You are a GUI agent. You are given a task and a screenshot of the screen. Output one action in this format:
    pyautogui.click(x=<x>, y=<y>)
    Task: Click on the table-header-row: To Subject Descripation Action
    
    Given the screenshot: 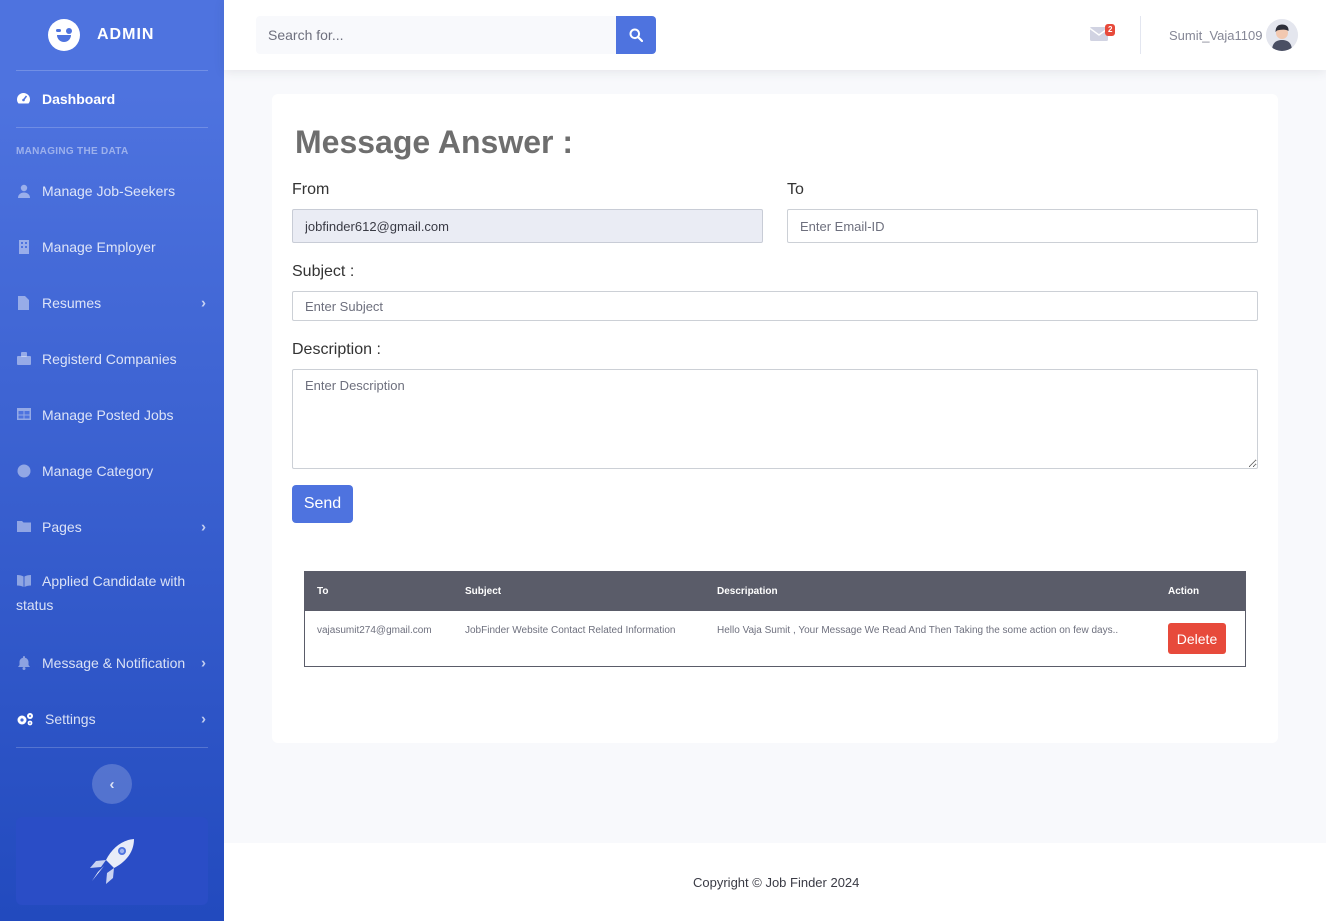 What is the action you would take?
    pyautogui.click(x=775, y=591)
    